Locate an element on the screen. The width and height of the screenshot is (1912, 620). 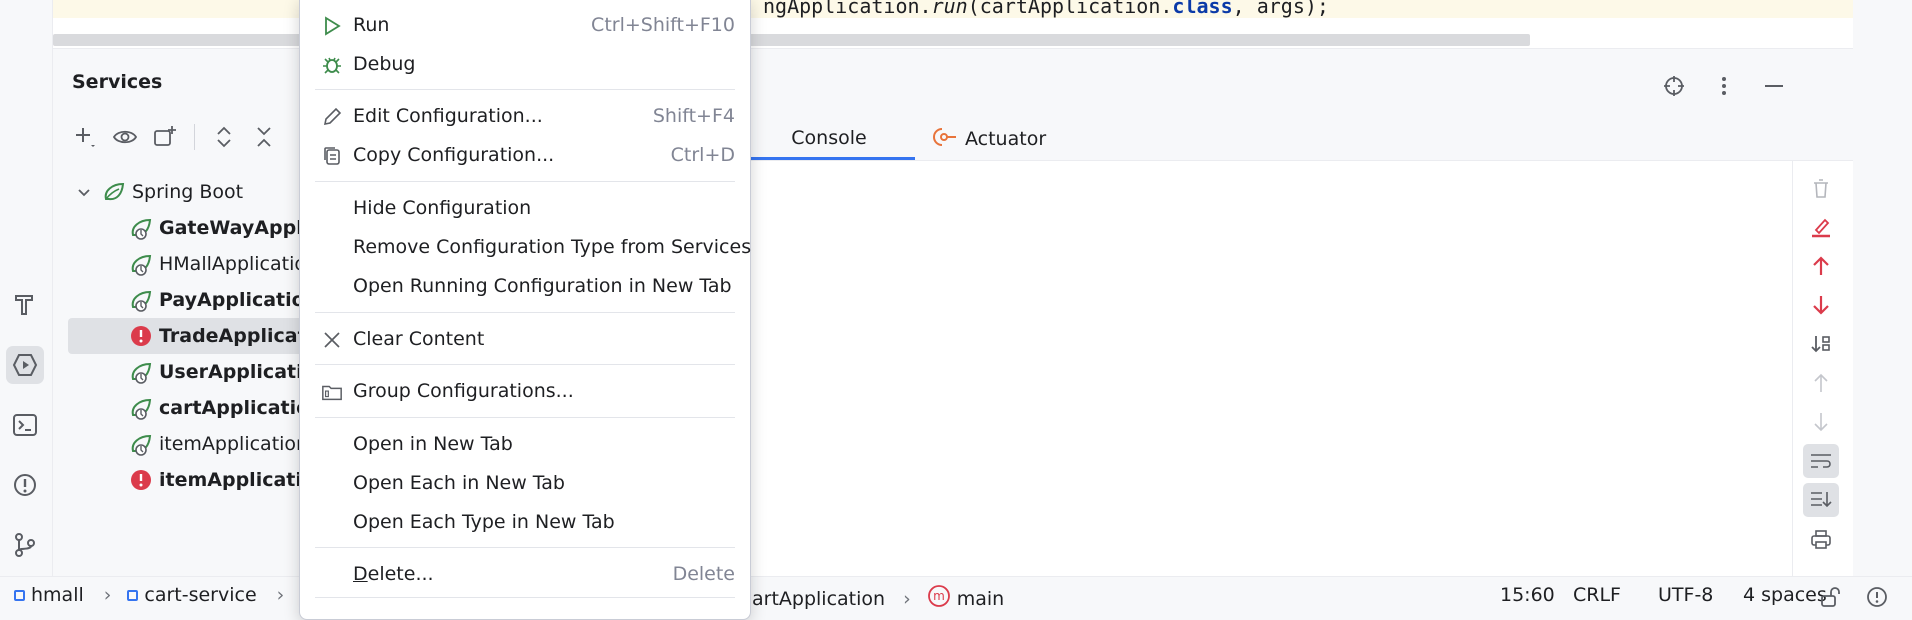
chevron-down-icon is located at coordinates (84, 195).